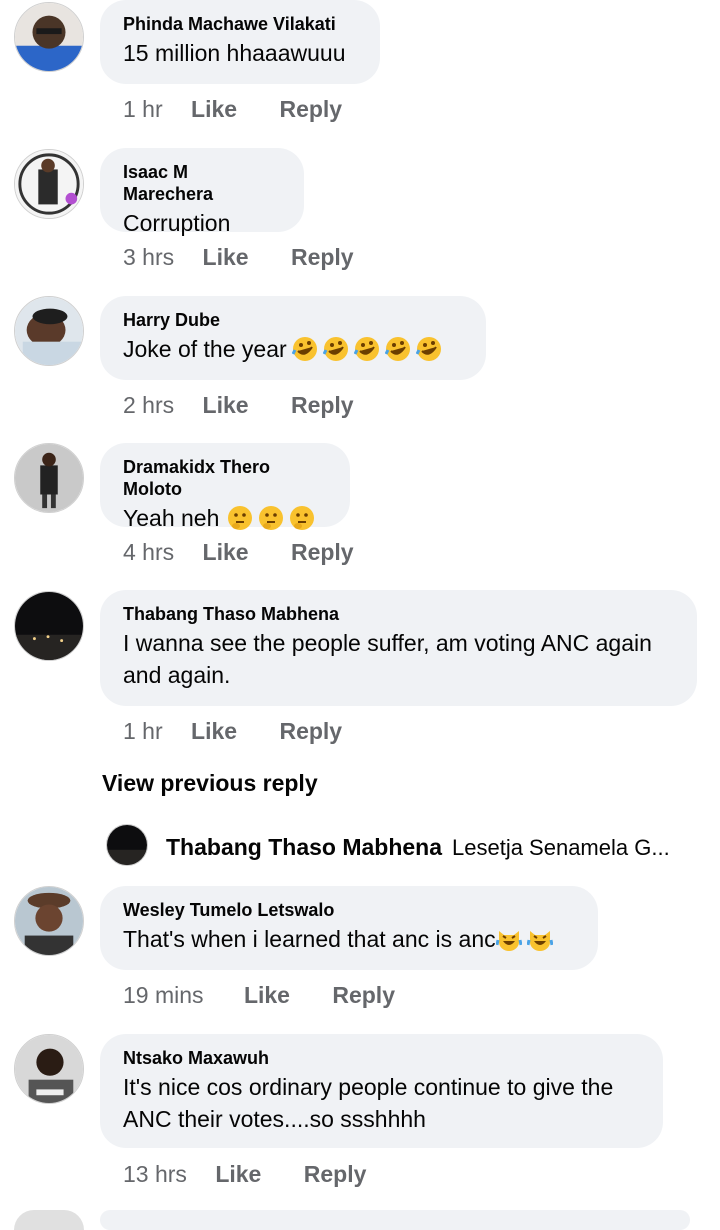 The height and width of the screenshot is (1230, 720). Describe the element at coordinates (398, 614) in the screenshot. I see `author-name: Thabang Thaso Mabhena` at that location.